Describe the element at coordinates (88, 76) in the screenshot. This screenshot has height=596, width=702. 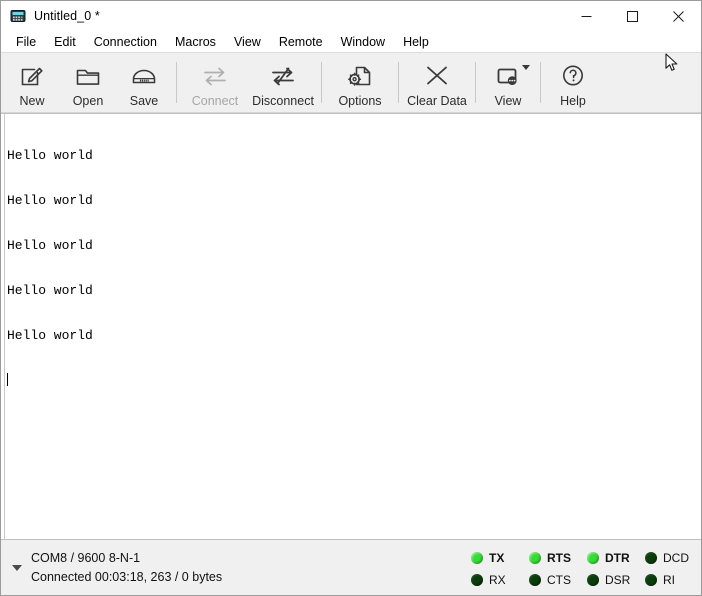
I see `folder-open-icon` at that location.